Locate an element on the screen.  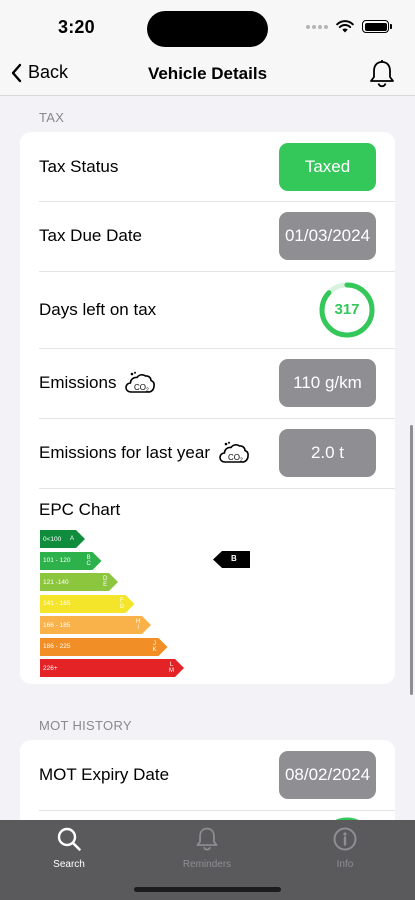
epc-band-range: 186 - 225 is located at coordinates (57, 646).